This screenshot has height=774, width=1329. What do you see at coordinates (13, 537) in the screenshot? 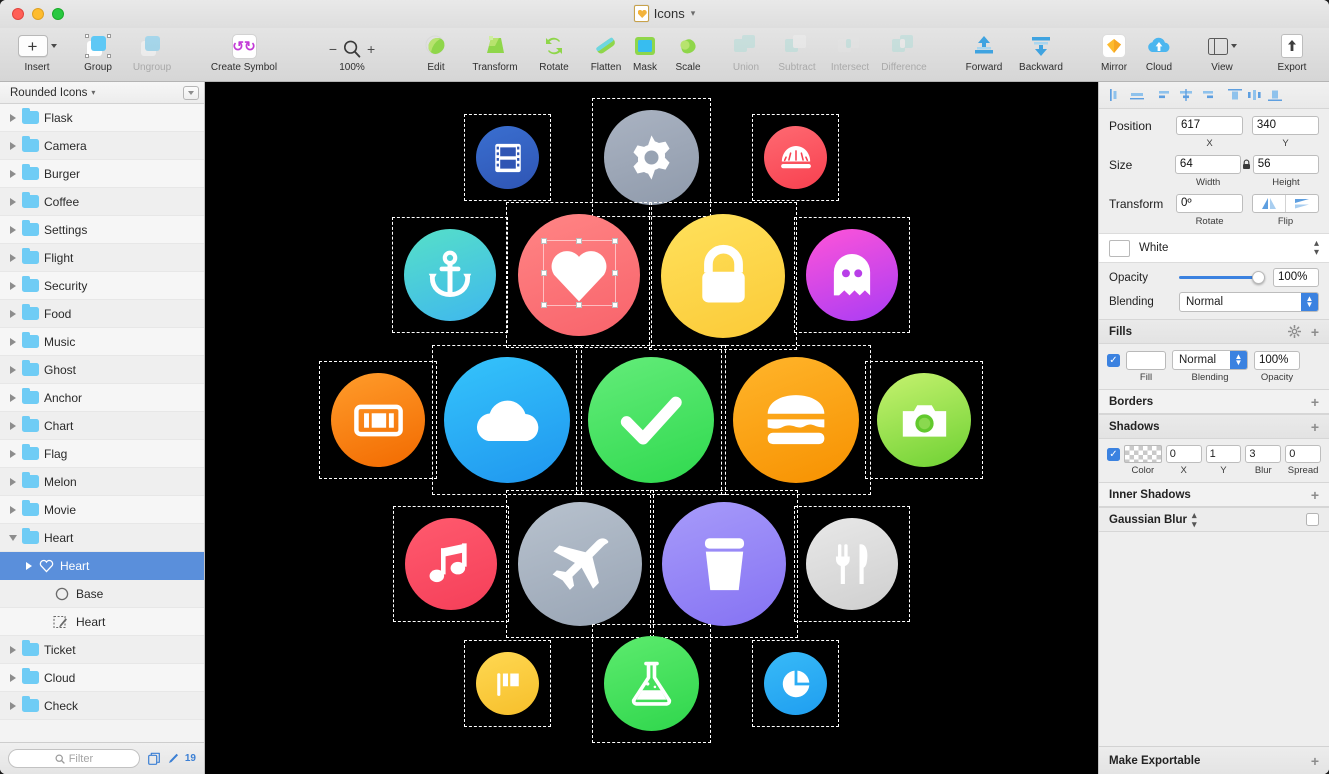
I see `disclosure-down-icon` at bounding box center [13, 537].